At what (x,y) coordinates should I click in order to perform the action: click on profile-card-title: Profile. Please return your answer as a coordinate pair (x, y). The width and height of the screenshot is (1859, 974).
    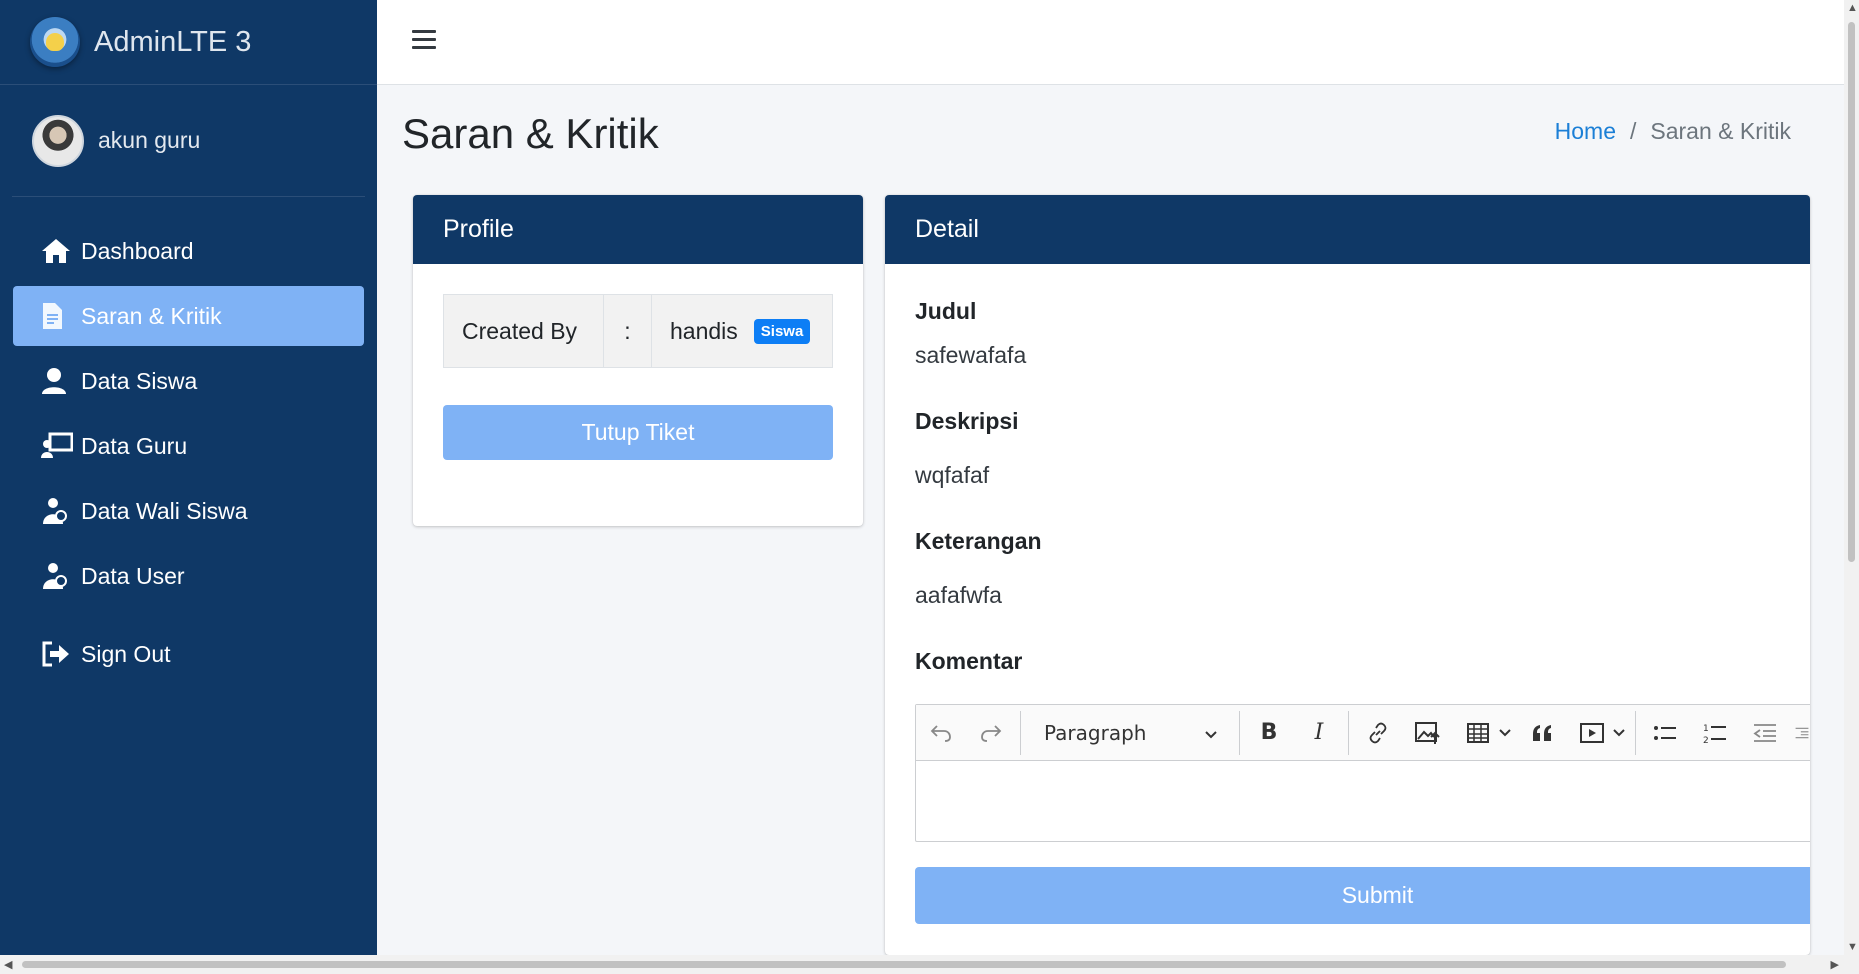
    Looking at the image, I should click on (638, 229).